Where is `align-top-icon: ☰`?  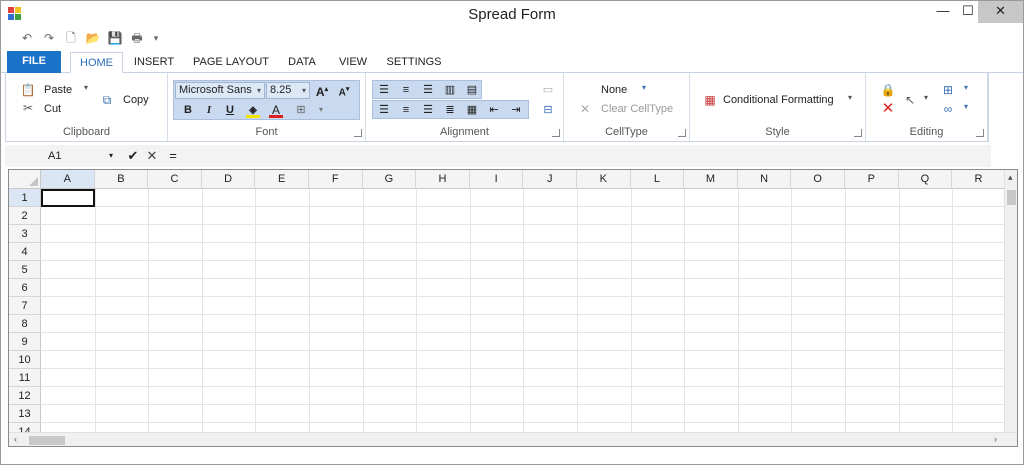 align-top-icon: ☰ is located at coordinates (384, 90).